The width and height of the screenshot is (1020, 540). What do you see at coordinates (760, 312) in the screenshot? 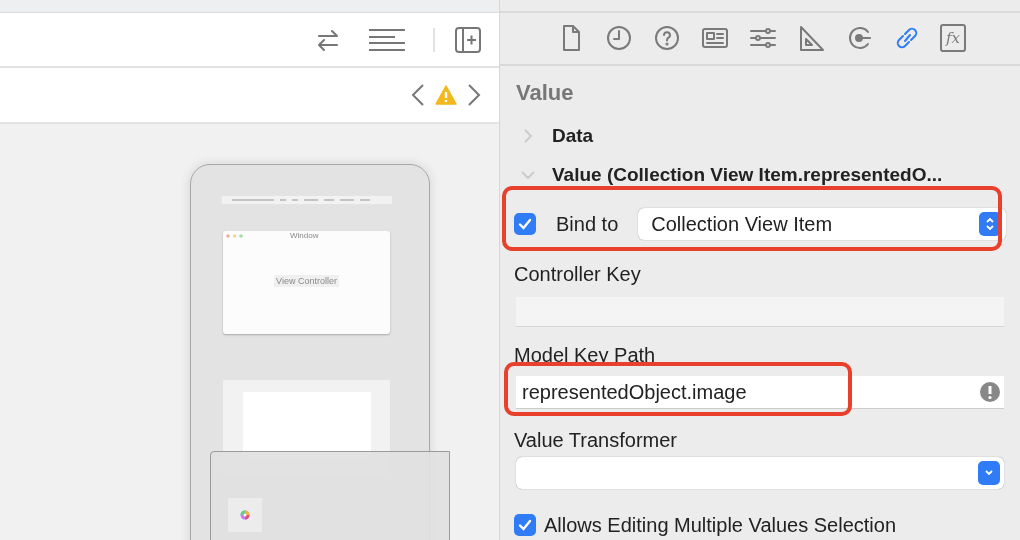
I see `controller-key-field` at bounding box center [760, 312].